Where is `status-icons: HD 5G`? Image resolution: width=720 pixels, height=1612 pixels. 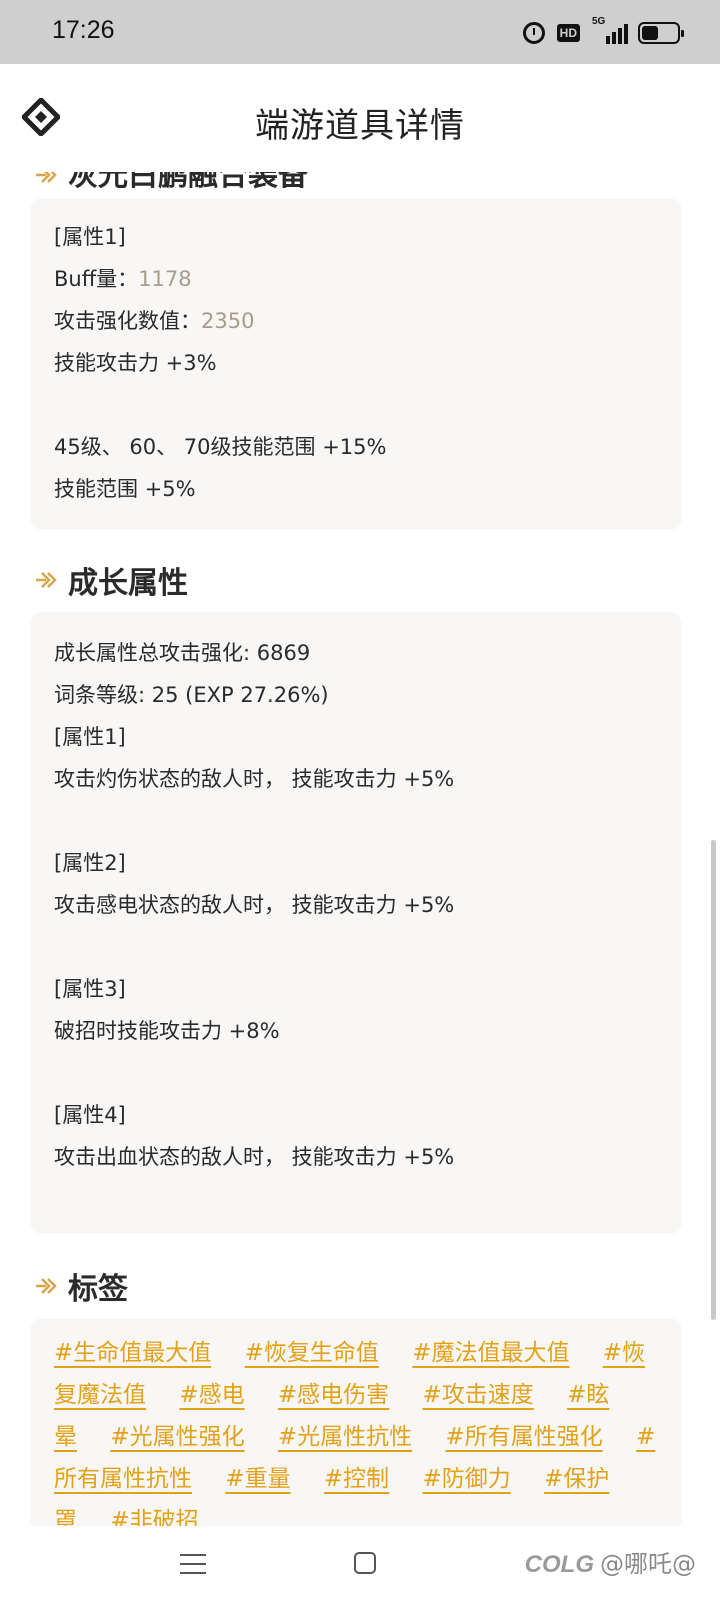 status-icons: HD 5G is located at coordinates (603, 32).